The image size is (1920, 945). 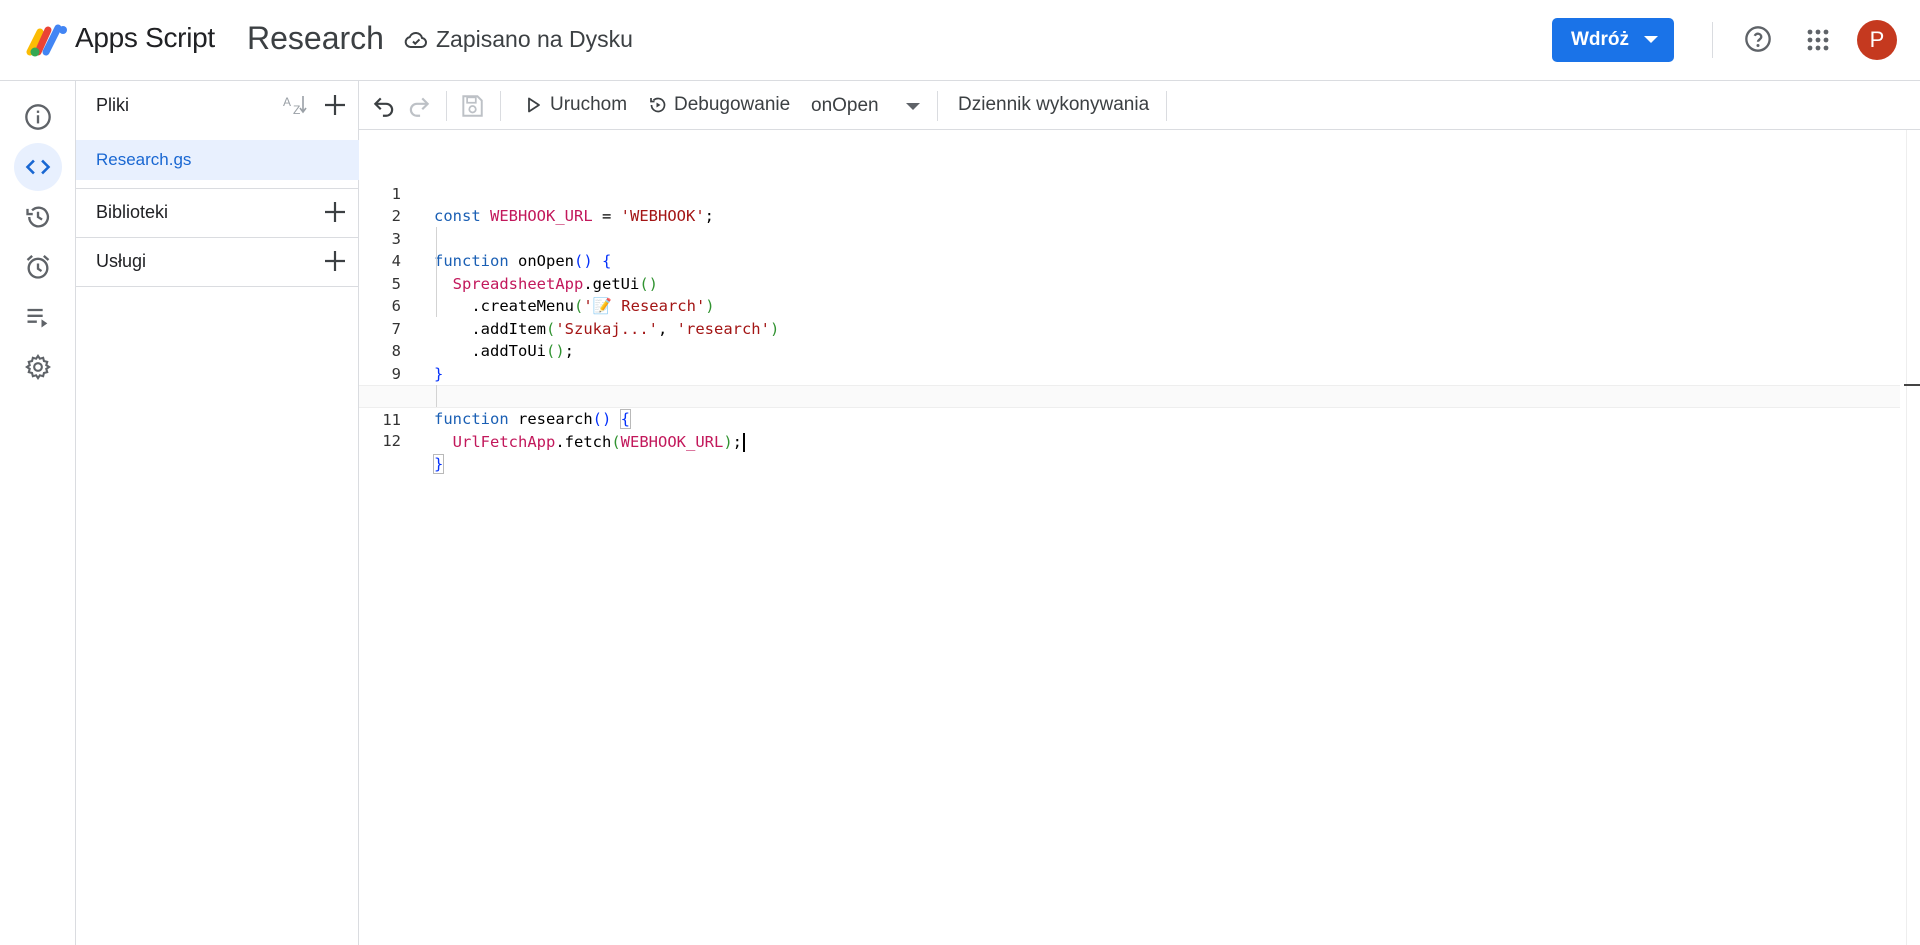 What do you see at coordinates (1758, 39) in the screenshot?
I see `help-icon` at bounding box center [1758, 39].